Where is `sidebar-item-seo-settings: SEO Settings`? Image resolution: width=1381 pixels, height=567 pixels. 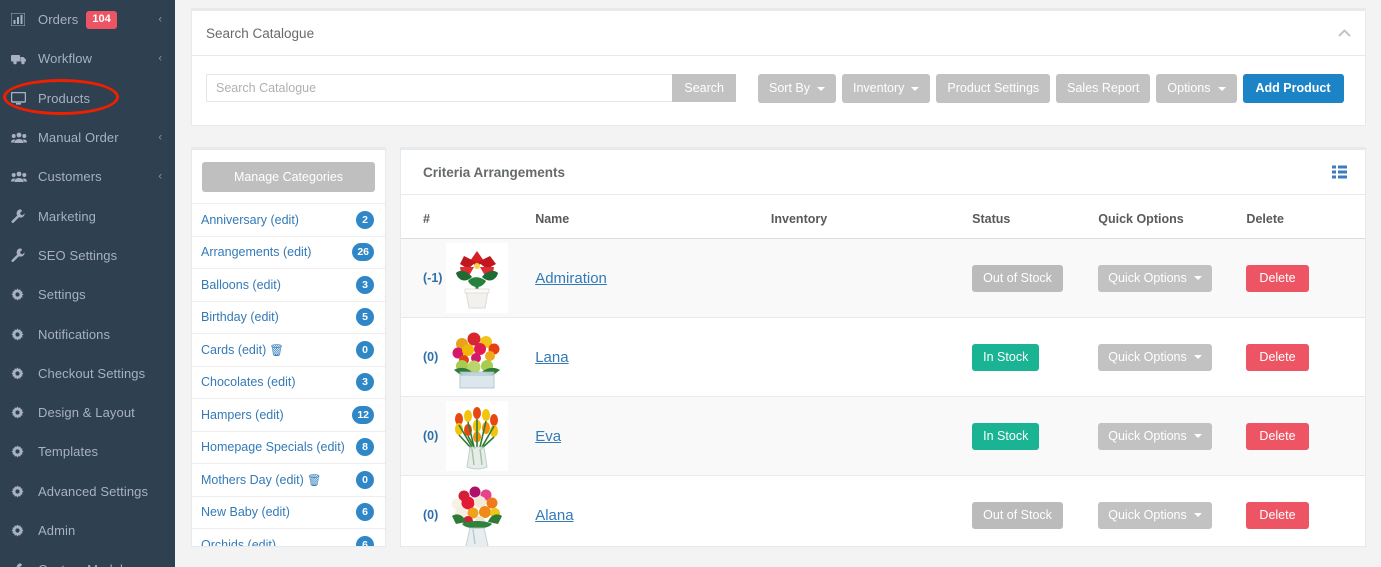
sidebar-item-seo-settings: SEO Settings is located at coordinates (87, 255).